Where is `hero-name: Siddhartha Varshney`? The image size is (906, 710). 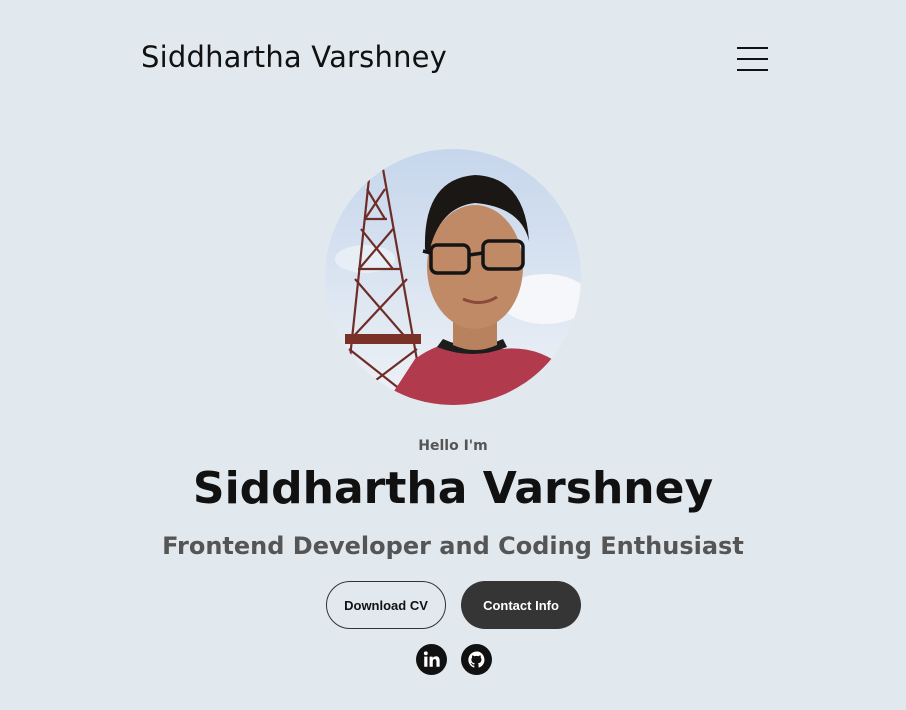 hero-name: Siddhartha Varshney is located at coordinates (453, 488).